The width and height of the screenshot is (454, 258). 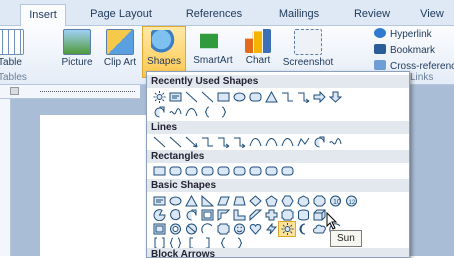 I want to click on bevel-shape-icon, so click(x=159, y=229).